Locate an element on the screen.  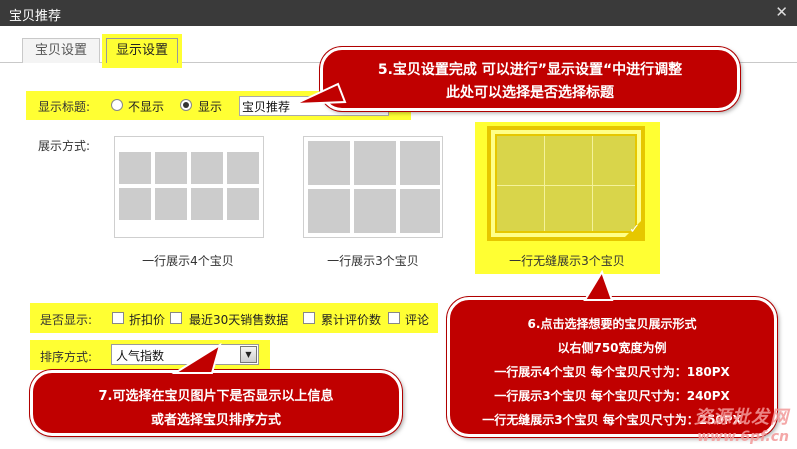
watermark-line-1: 资源批发网 is located at coordinates (741, 417).